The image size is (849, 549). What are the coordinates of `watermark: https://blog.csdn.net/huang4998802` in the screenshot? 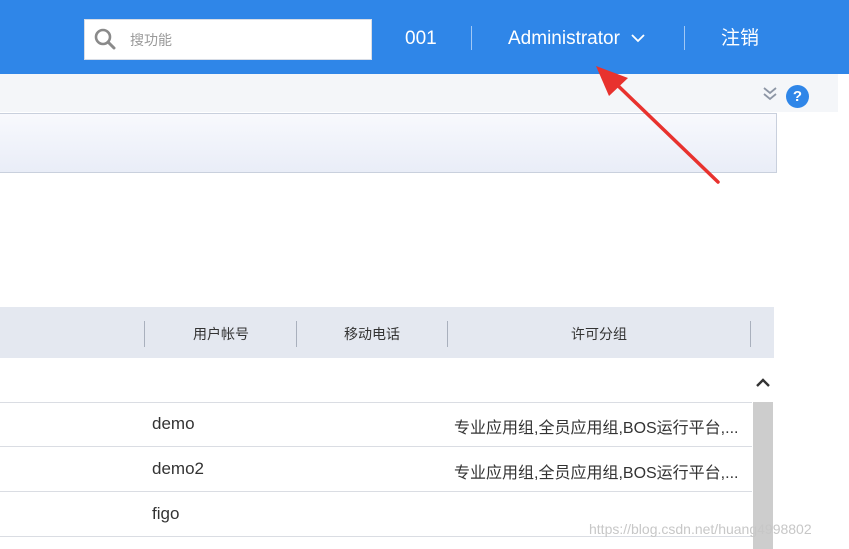 It's located at (700, 529).